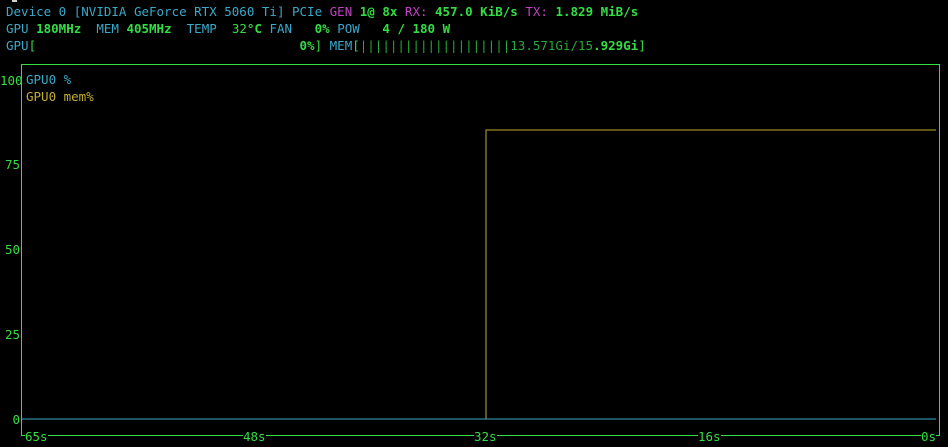  Describe the element at coordinates (254, 436) in the screenshot. I see `x-tick-label: 48s` at that location.